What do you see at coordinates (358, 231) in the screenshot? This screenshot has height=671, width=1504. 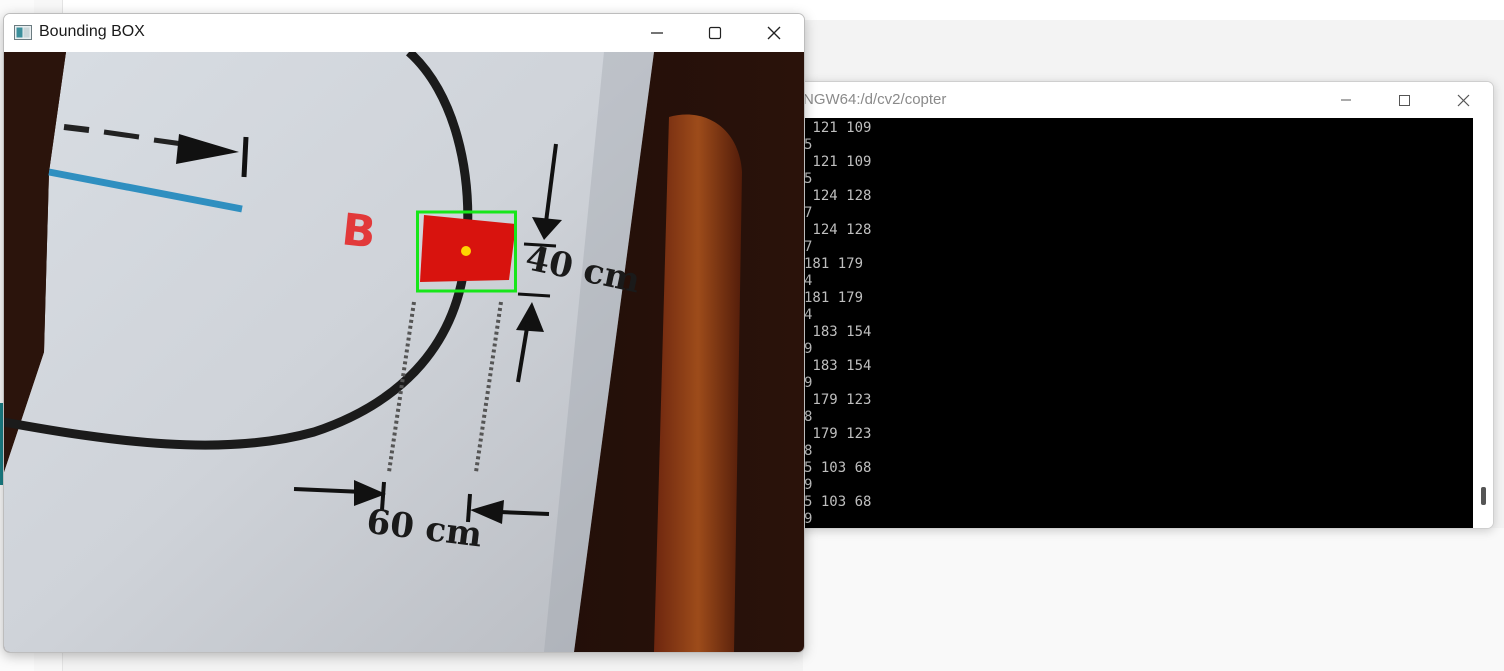 I see `field-letter-label: B` at bounding box center [358, 231].